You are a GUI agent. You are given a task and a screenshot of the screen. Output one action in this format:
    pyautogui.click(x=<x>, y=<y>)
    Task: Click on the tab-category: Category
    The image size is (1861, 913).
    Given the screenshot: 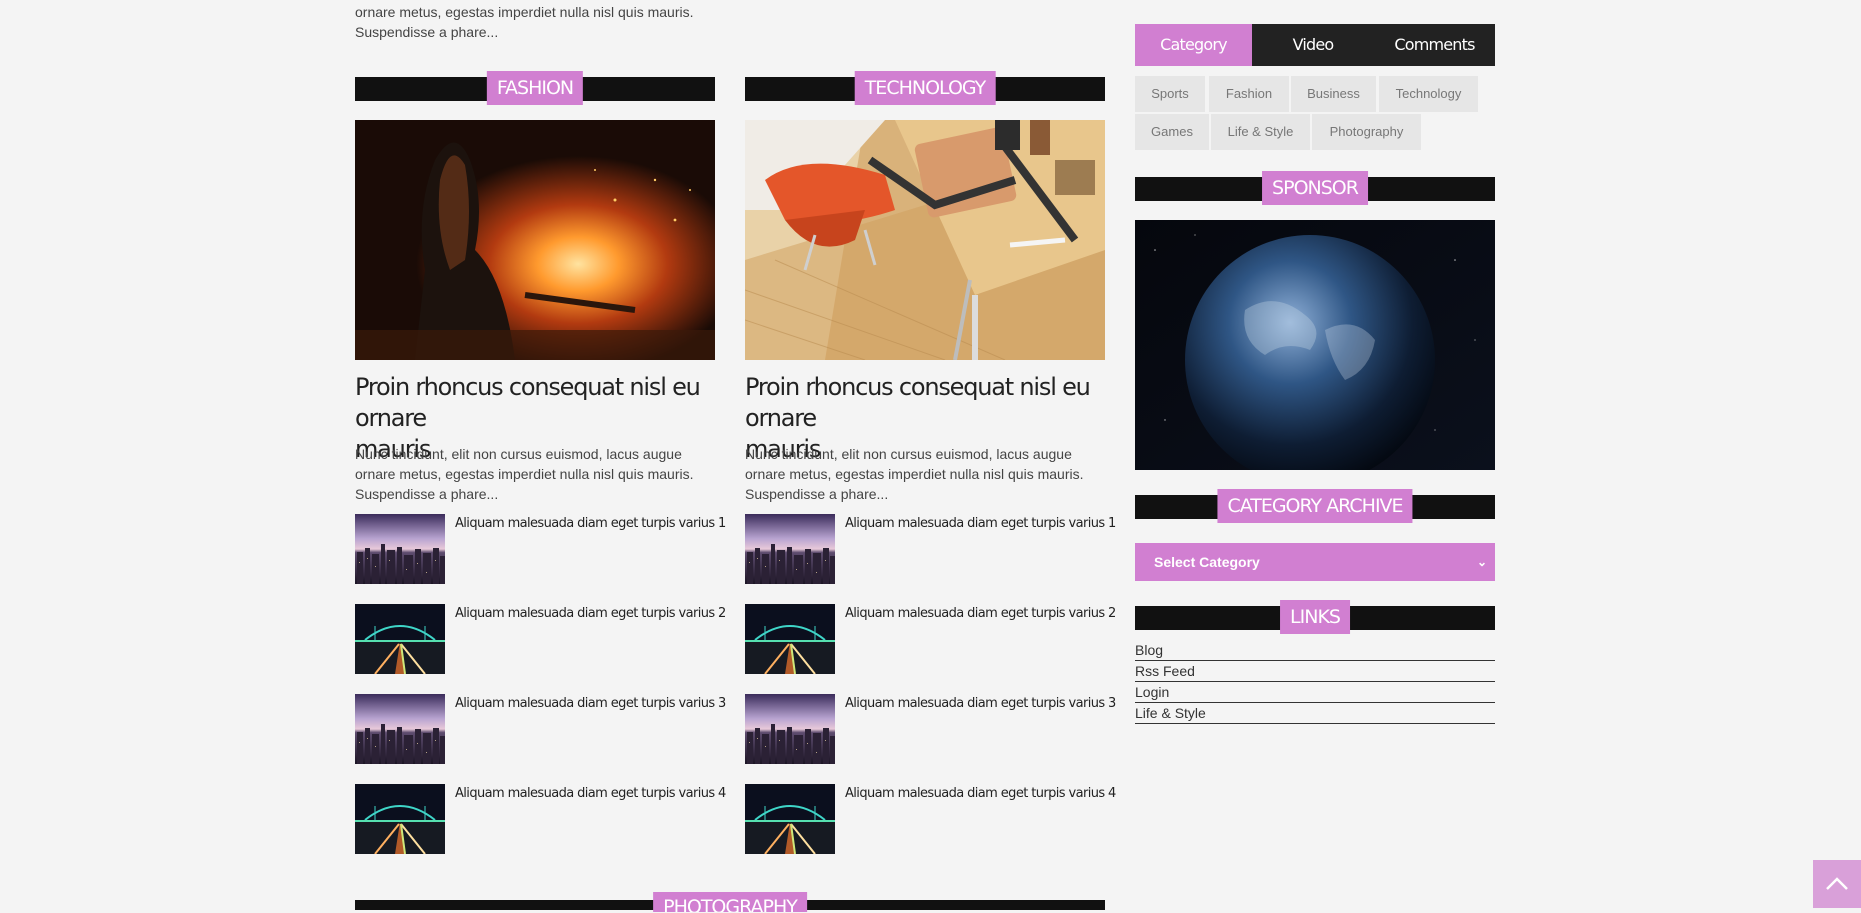 What is the action you would take?
    pyautogui.click(x=1193, y=45)
    